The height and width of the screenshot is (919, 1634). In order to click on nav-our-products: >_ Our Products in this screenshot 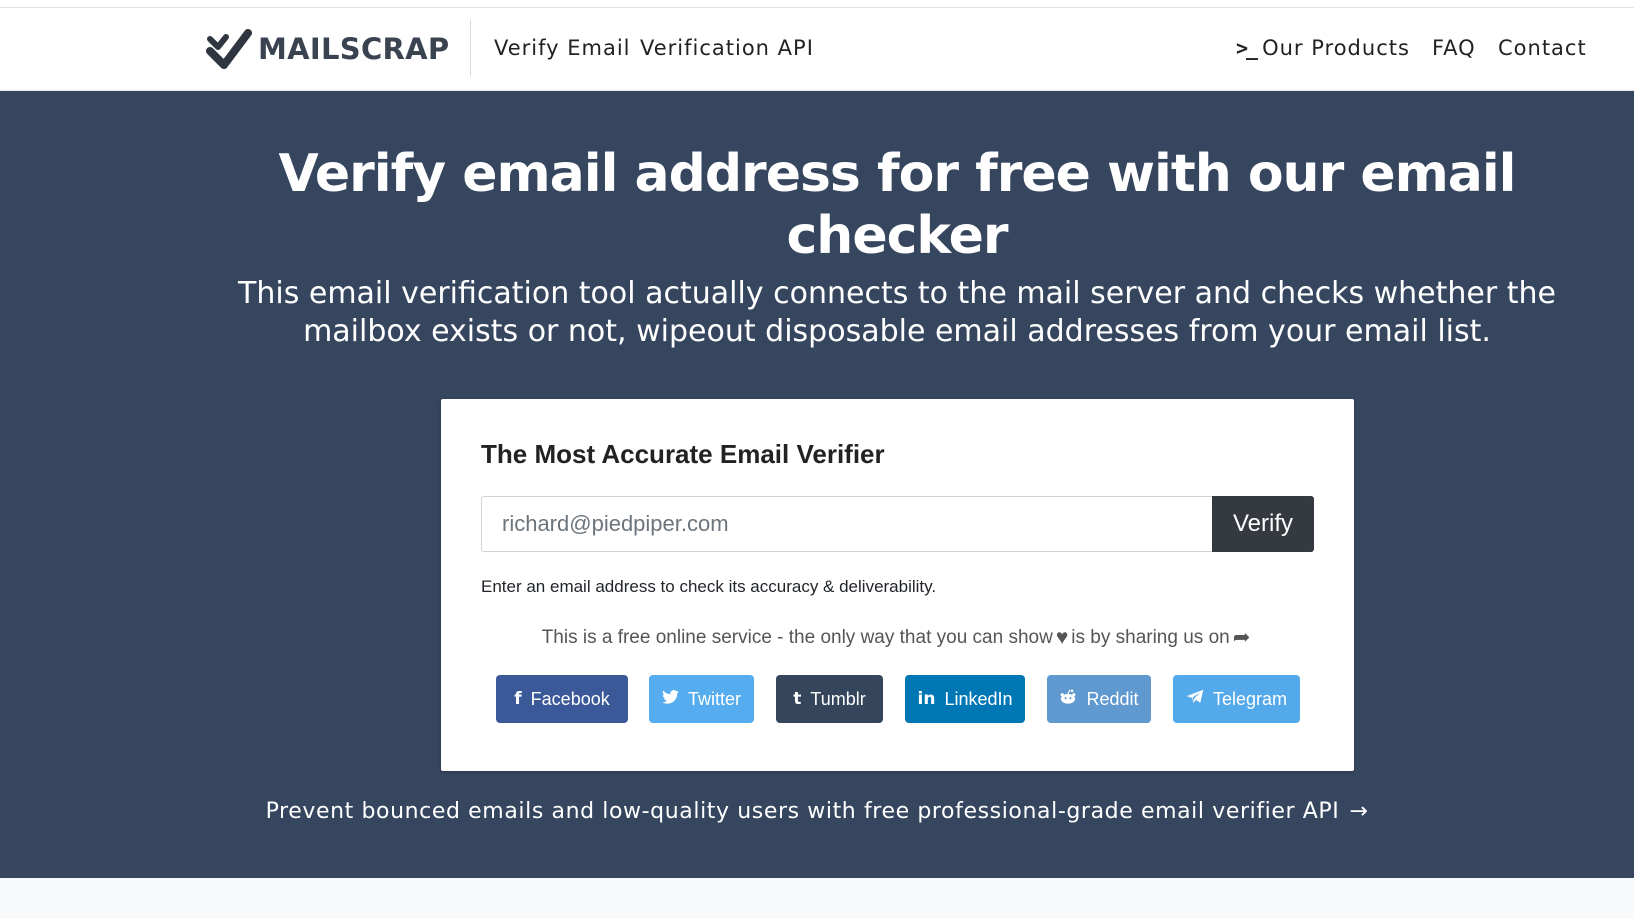, I will do `click(1323, 48)`.